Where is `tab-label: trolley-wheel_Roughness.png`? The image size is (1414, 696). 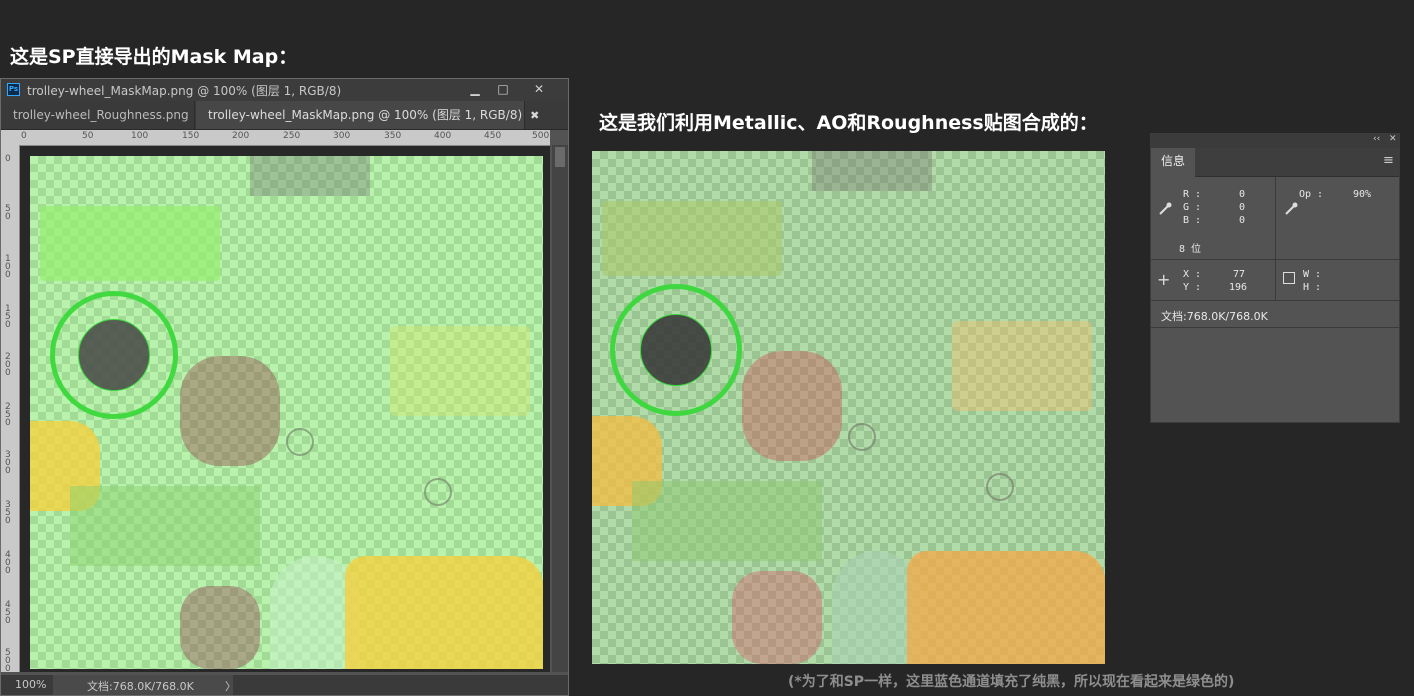 tab-label: trolley-wheel_Roughness.png is located at coordinates (101, 115).